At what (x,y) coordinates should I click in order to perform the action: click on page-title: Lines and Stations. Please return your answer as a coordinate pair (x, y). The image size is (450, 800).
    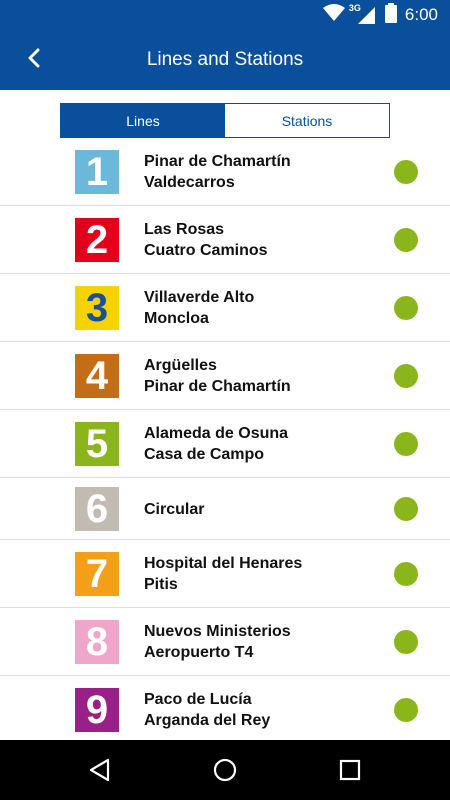
    Looking at the image, I should click on (225, 59).